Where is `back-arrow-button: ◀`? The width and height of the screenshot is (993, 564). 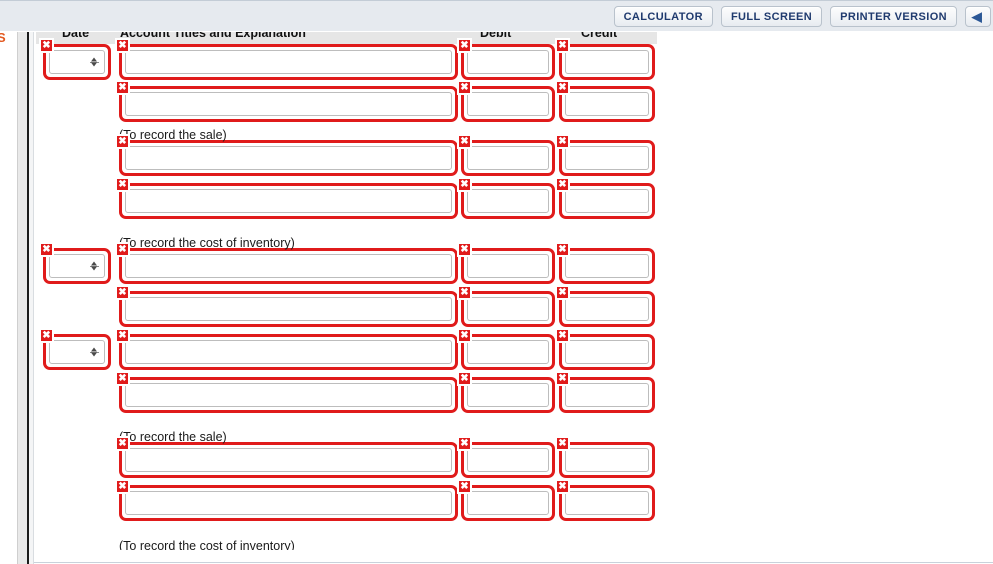
back-arrow-button: ◀ is located at coordinates (978, 16).